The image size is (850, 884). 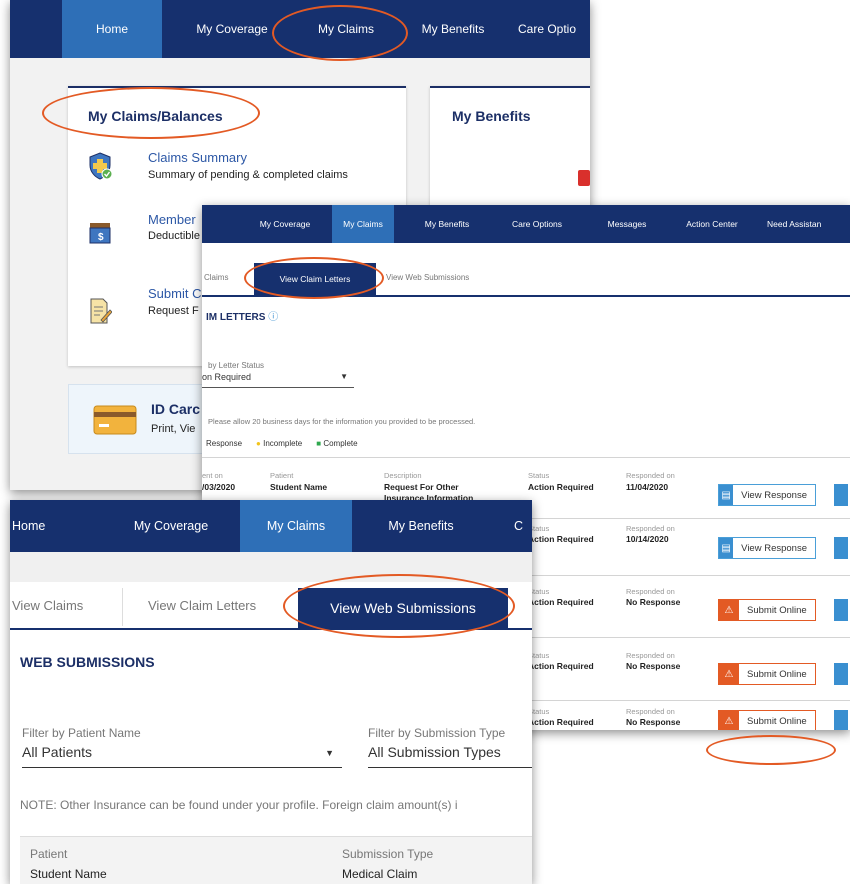 I want to click on submit-claim-desc: Request F, so click(x=173, y=311).